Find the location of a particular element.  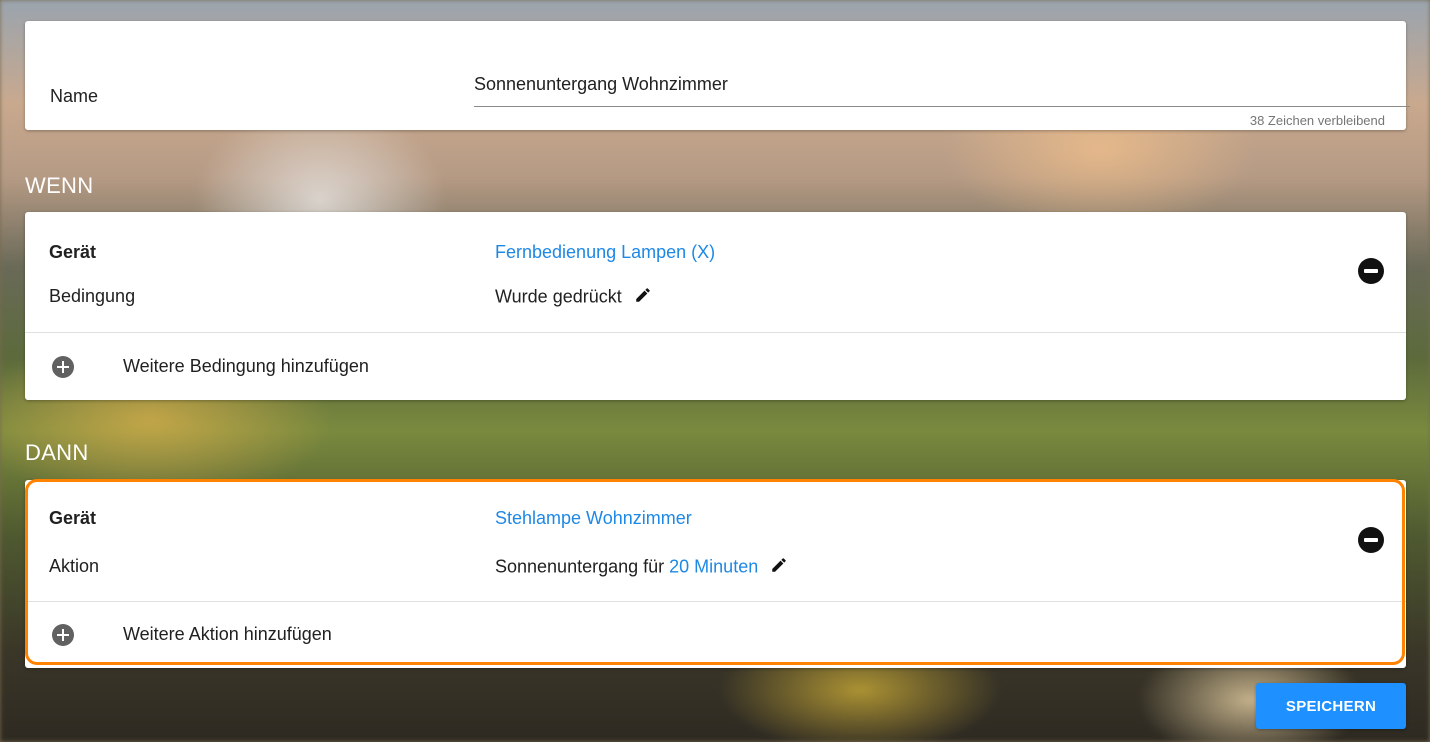

add-action-label: Weitere Aktion hinzufügen is located at coordinates (227, 634).